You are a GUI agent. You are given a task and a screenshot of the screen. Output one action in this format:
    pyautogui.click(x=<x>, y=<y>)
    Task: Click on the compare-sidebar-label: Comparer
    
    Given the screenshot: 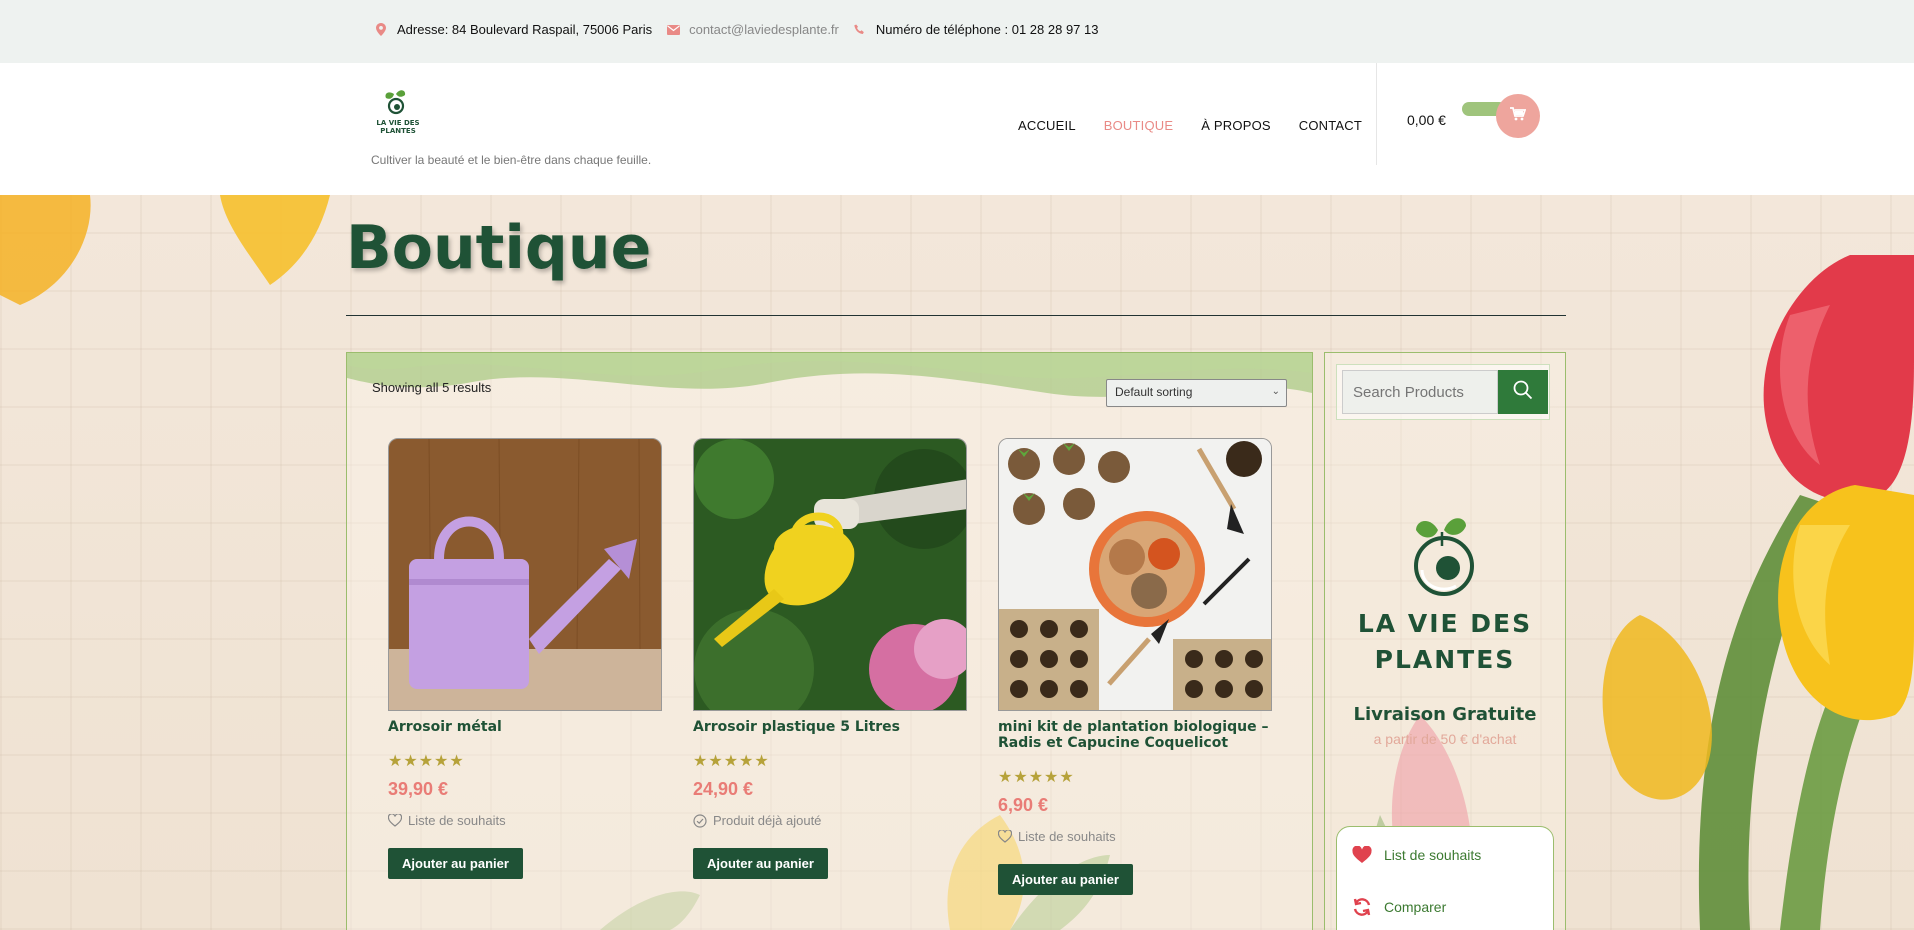 What is the action you would take?
    pyautogui.click(x=1415, y=907)
    